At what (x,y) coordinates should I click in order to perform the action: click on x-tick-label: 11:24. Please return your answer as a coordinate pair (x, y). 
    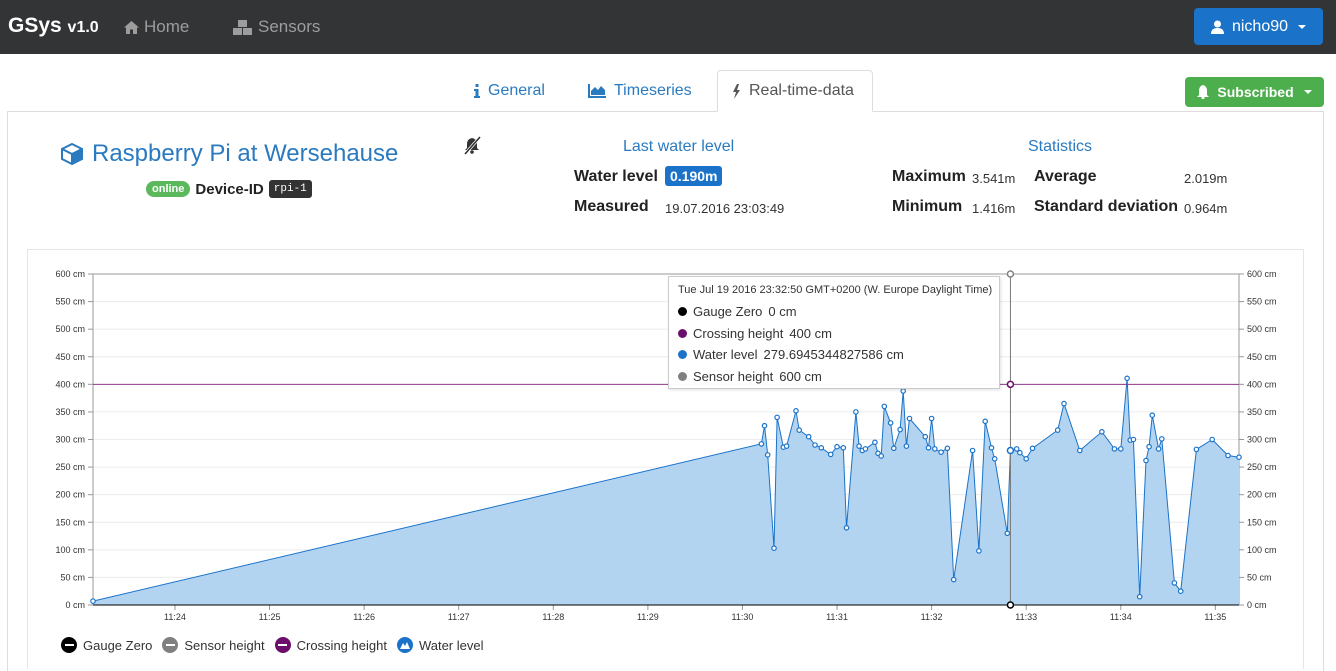
    Looking at the image, I should click on (175, 617).